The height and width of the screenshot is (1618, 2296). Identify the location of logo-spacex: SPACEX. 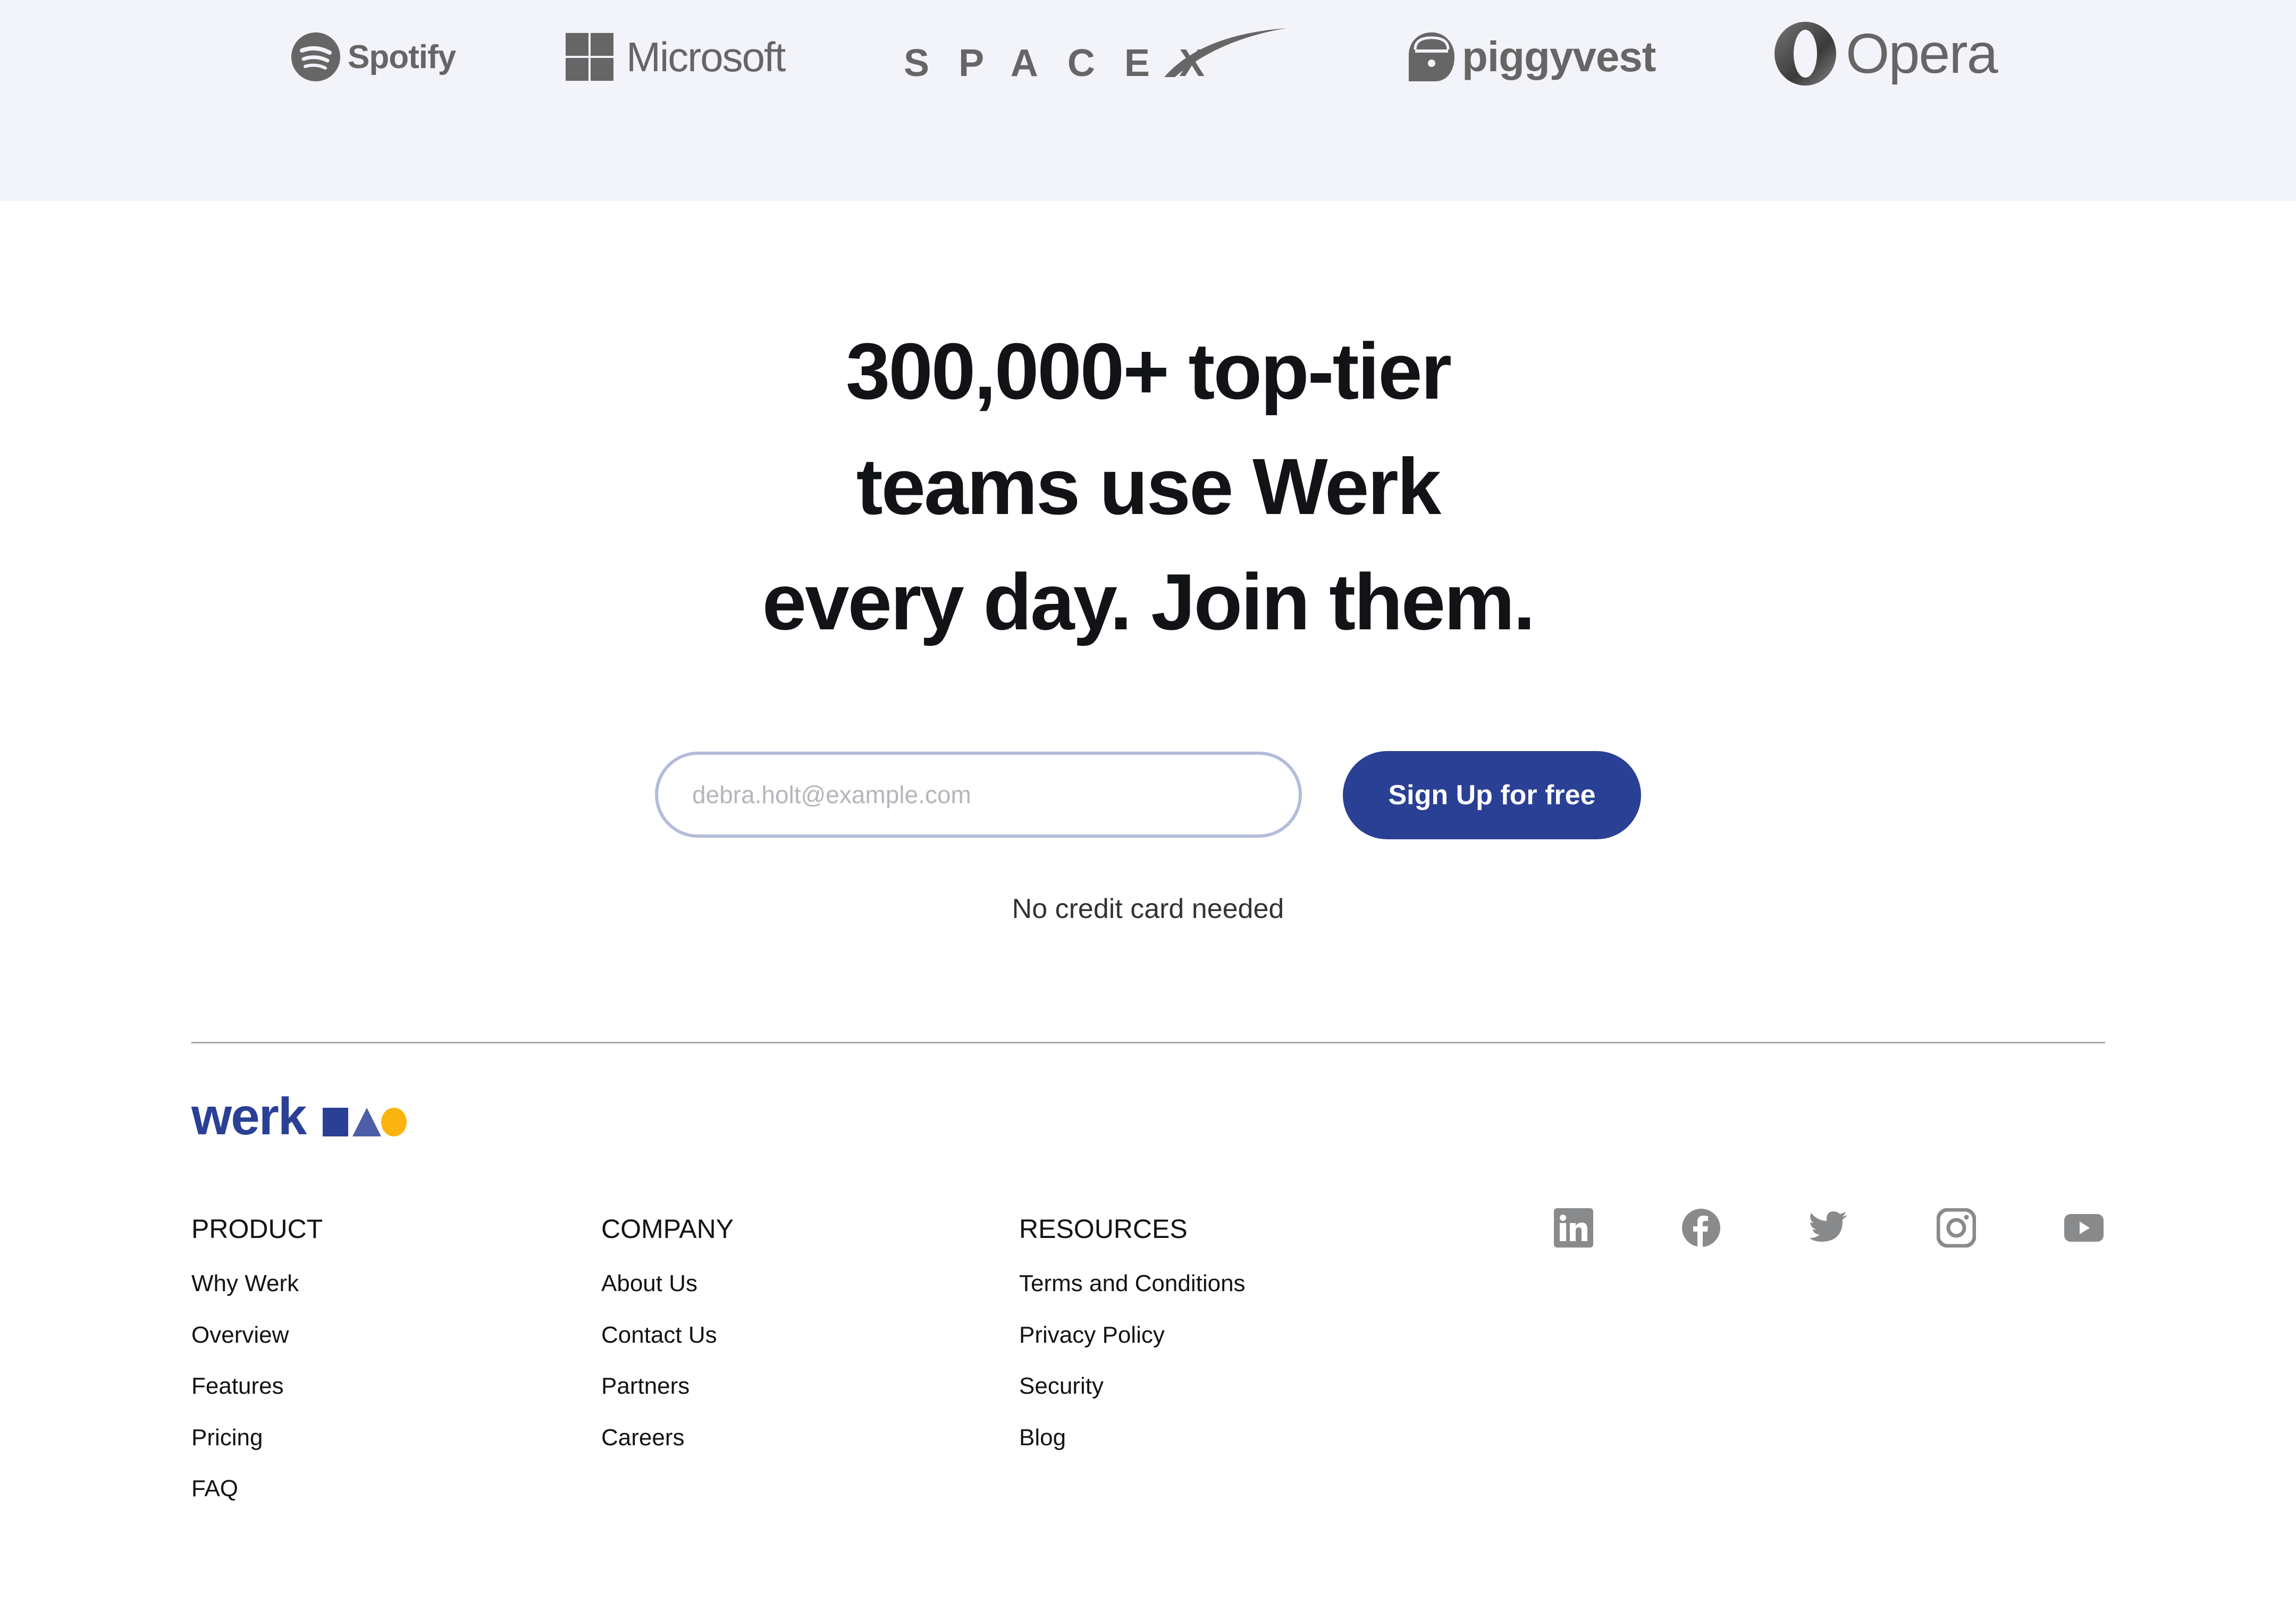
(1100, 52).